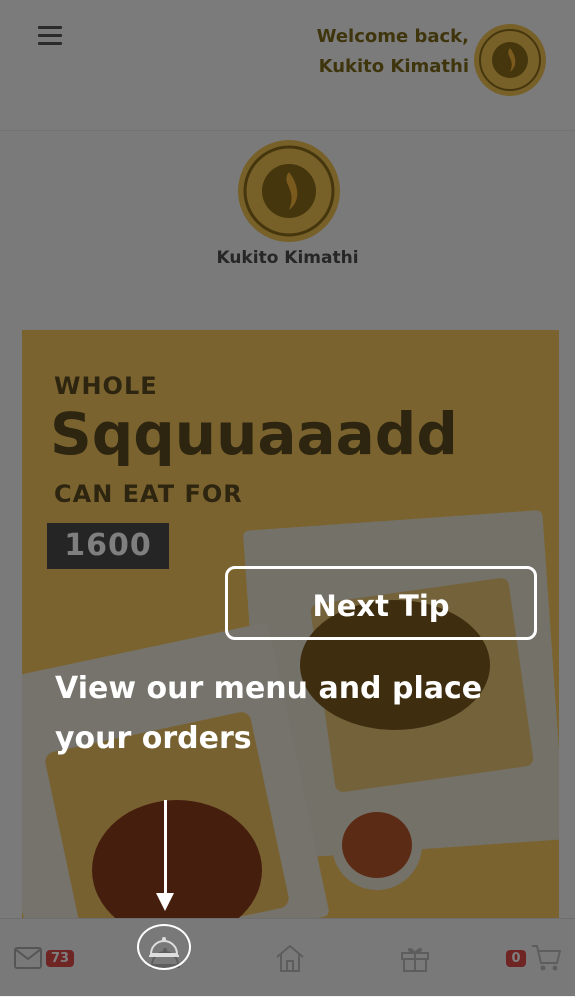  I want to click on menu-highlight-ring, so click(164, 947).